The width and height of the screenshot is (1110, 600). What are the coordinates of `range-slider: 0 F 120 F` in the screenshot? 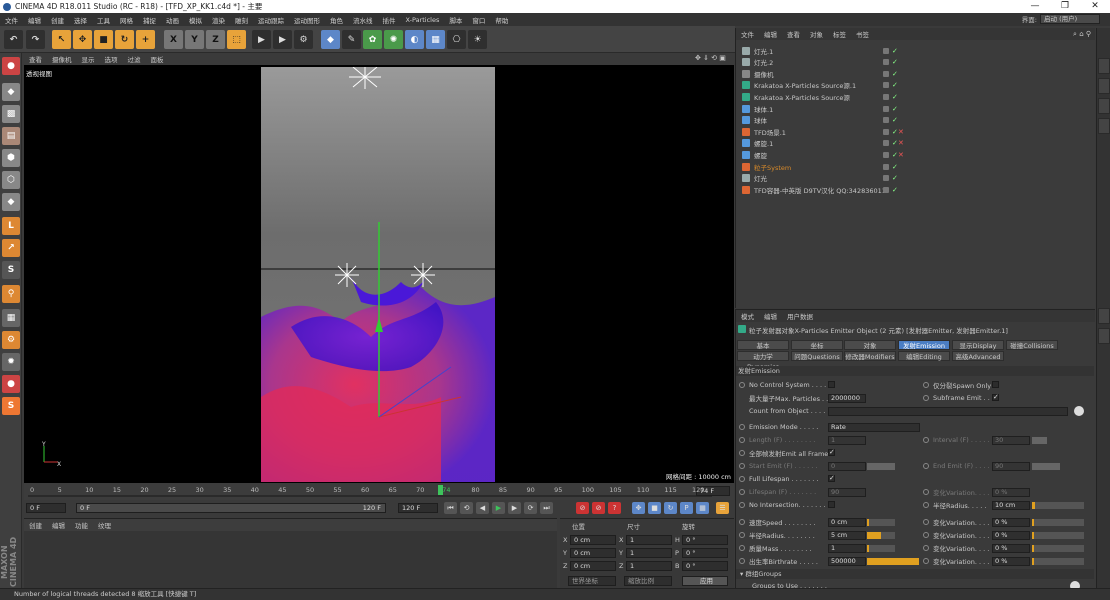 It's located at (231, 508).